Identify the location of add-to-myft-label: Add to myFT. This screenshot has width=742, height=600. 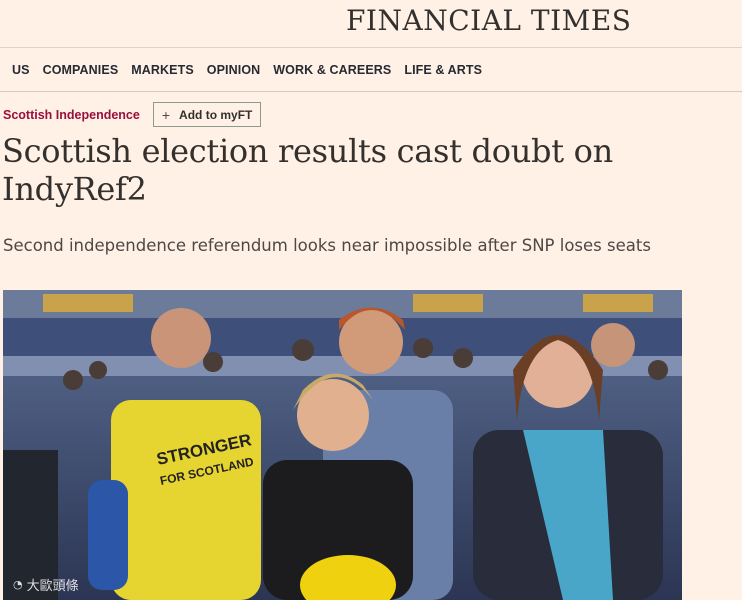
(216, 114).